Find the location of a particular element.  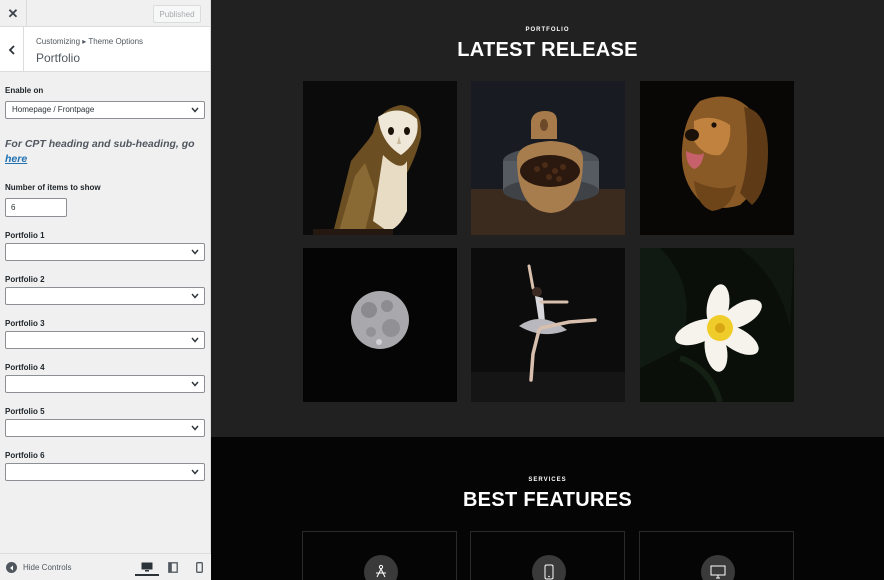

portfolio-item-moon is located at coordinates (380, 325).